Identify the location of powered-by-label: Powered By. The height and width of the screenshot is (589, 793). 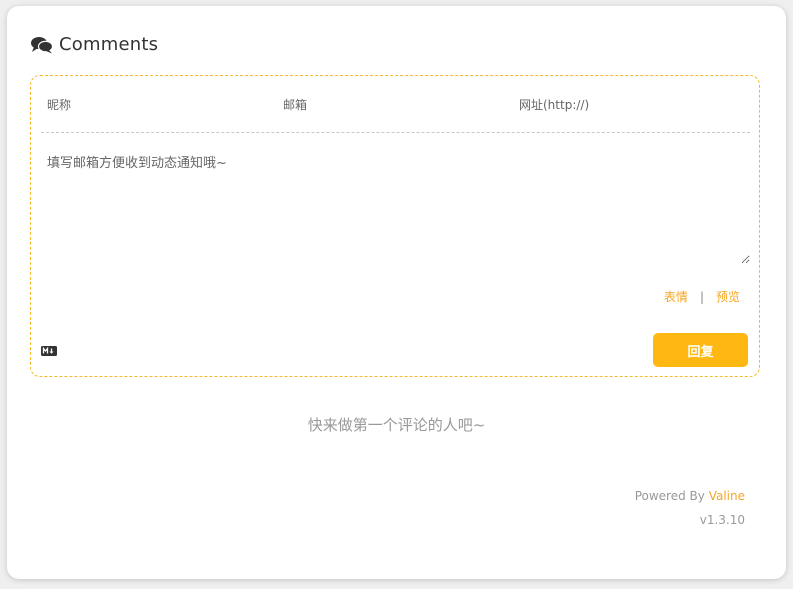
(669, 496).